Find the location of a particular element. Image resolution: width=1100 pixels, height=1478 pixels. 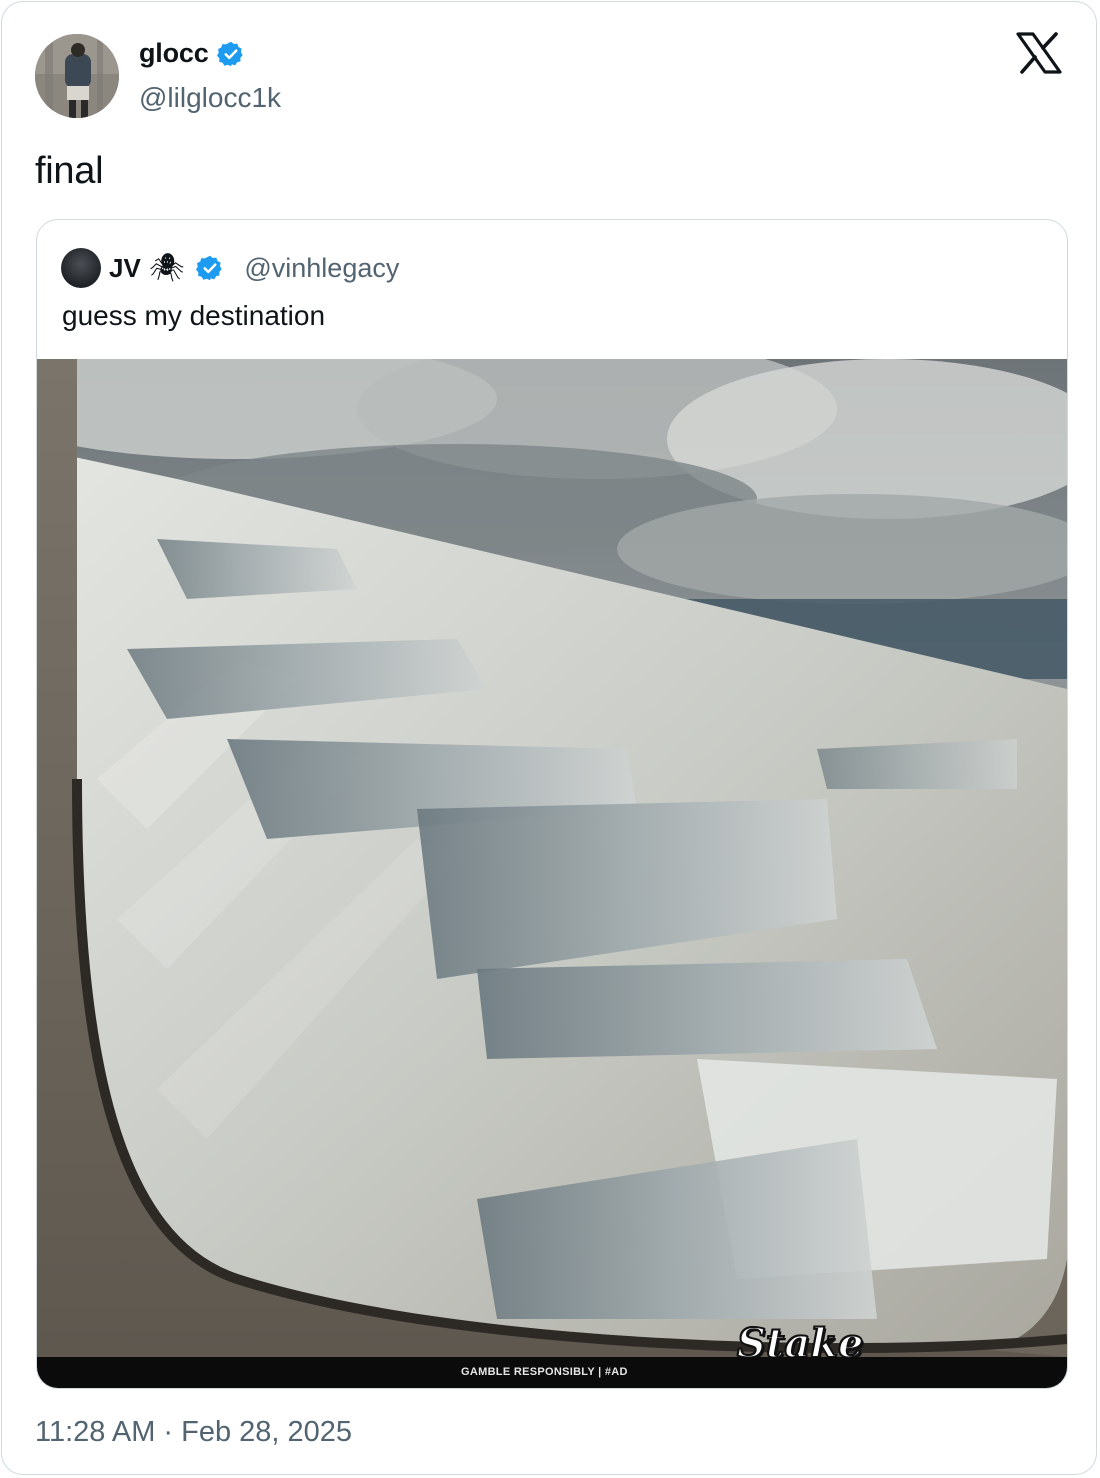

author-name-row: glocc is located at coordinates (192, 53).